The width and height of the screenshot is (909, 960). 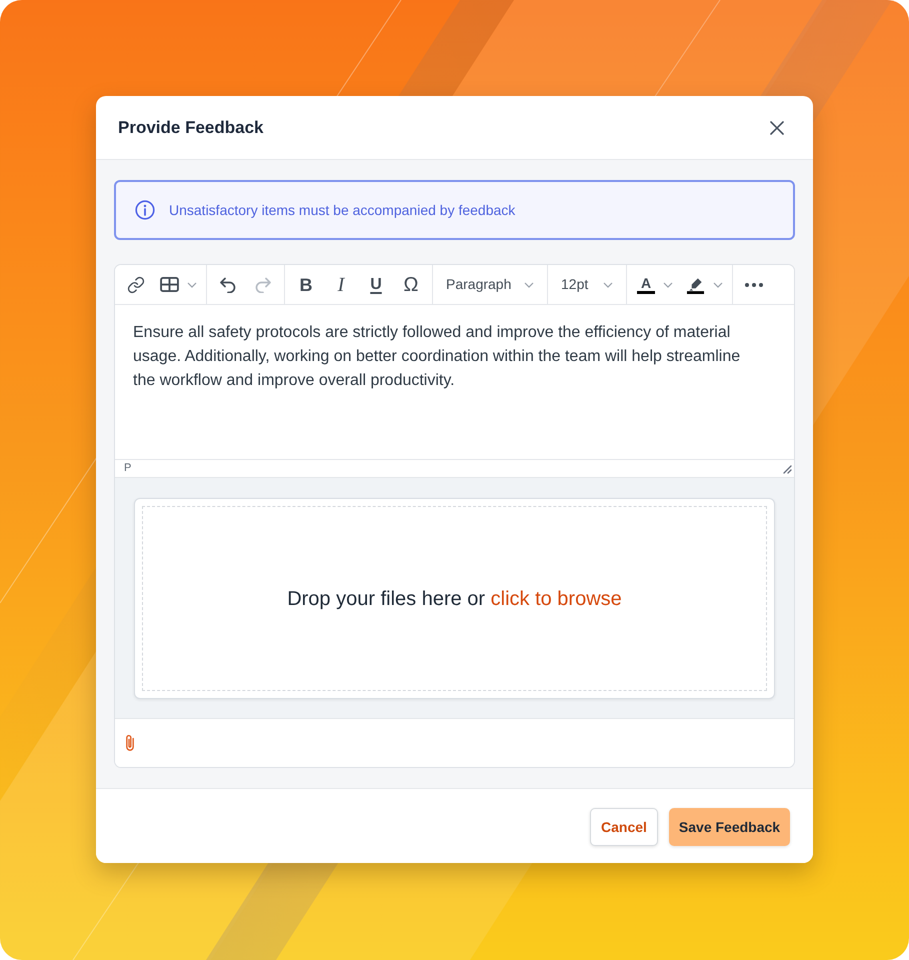 I want to click on more-icon, so click(x=754, y=284).